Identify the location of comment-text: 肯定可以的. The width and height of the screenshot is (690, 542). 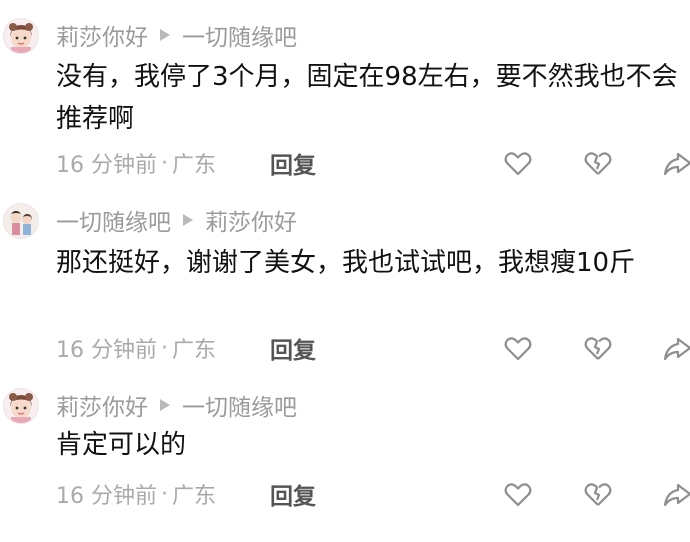
(121, 445).